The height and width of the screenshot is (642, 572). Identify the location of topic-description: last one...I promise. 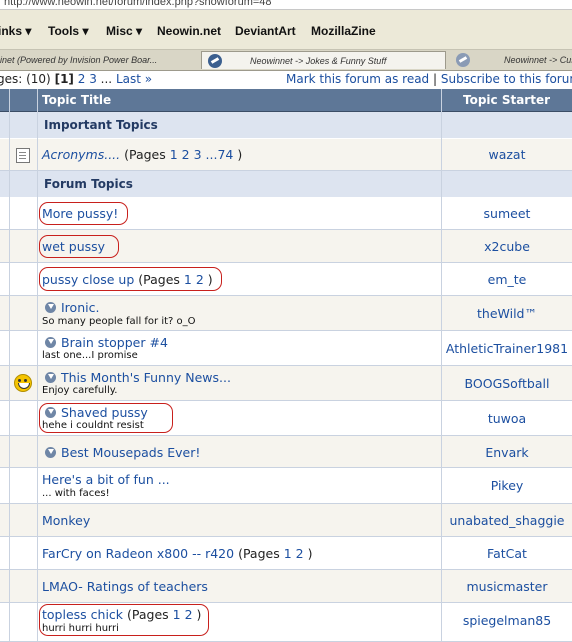
(90, 355).